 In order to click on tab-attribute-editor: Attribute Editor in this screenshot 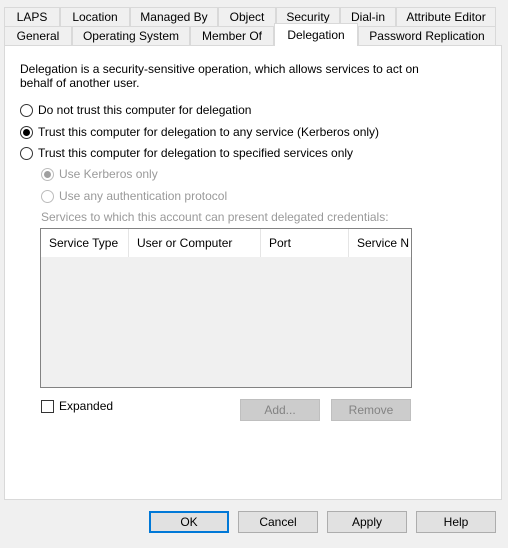, I will do `click(446, 16)`.